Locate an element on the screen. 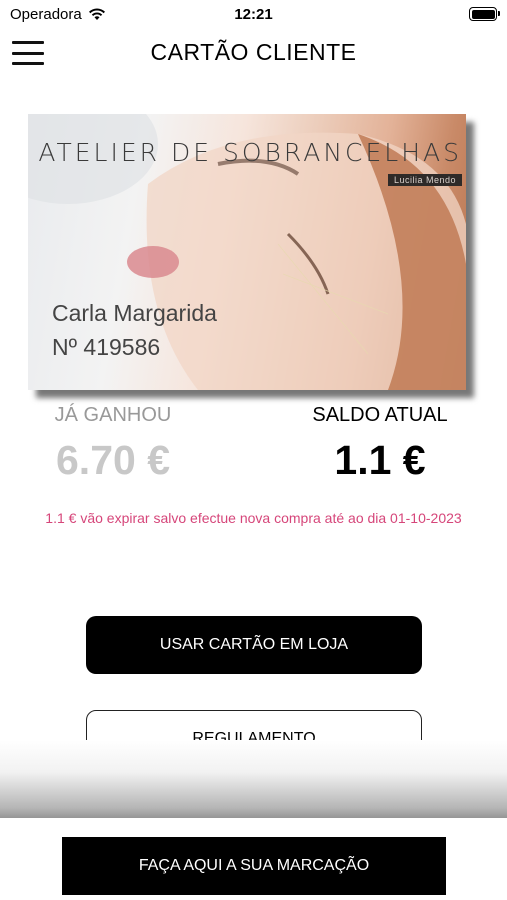 Image resolution: width=507 pixels, height=900 pixels. earned-value: 6.70 € is located at coordinates (113, 460).